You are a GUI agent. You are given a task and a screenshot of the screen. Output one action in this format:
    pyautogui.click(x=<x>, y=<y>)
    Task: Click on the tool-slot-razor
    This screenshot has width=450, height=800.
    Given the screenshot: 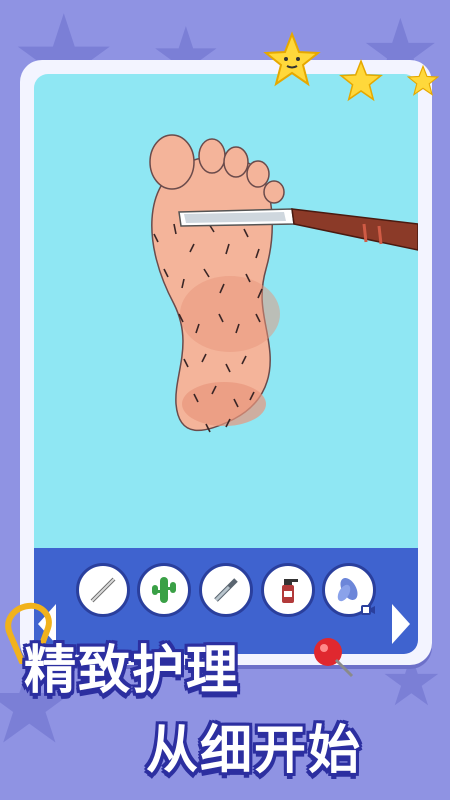 What is the action you would take?
    pyautogui.click(x=103, y=590)
    